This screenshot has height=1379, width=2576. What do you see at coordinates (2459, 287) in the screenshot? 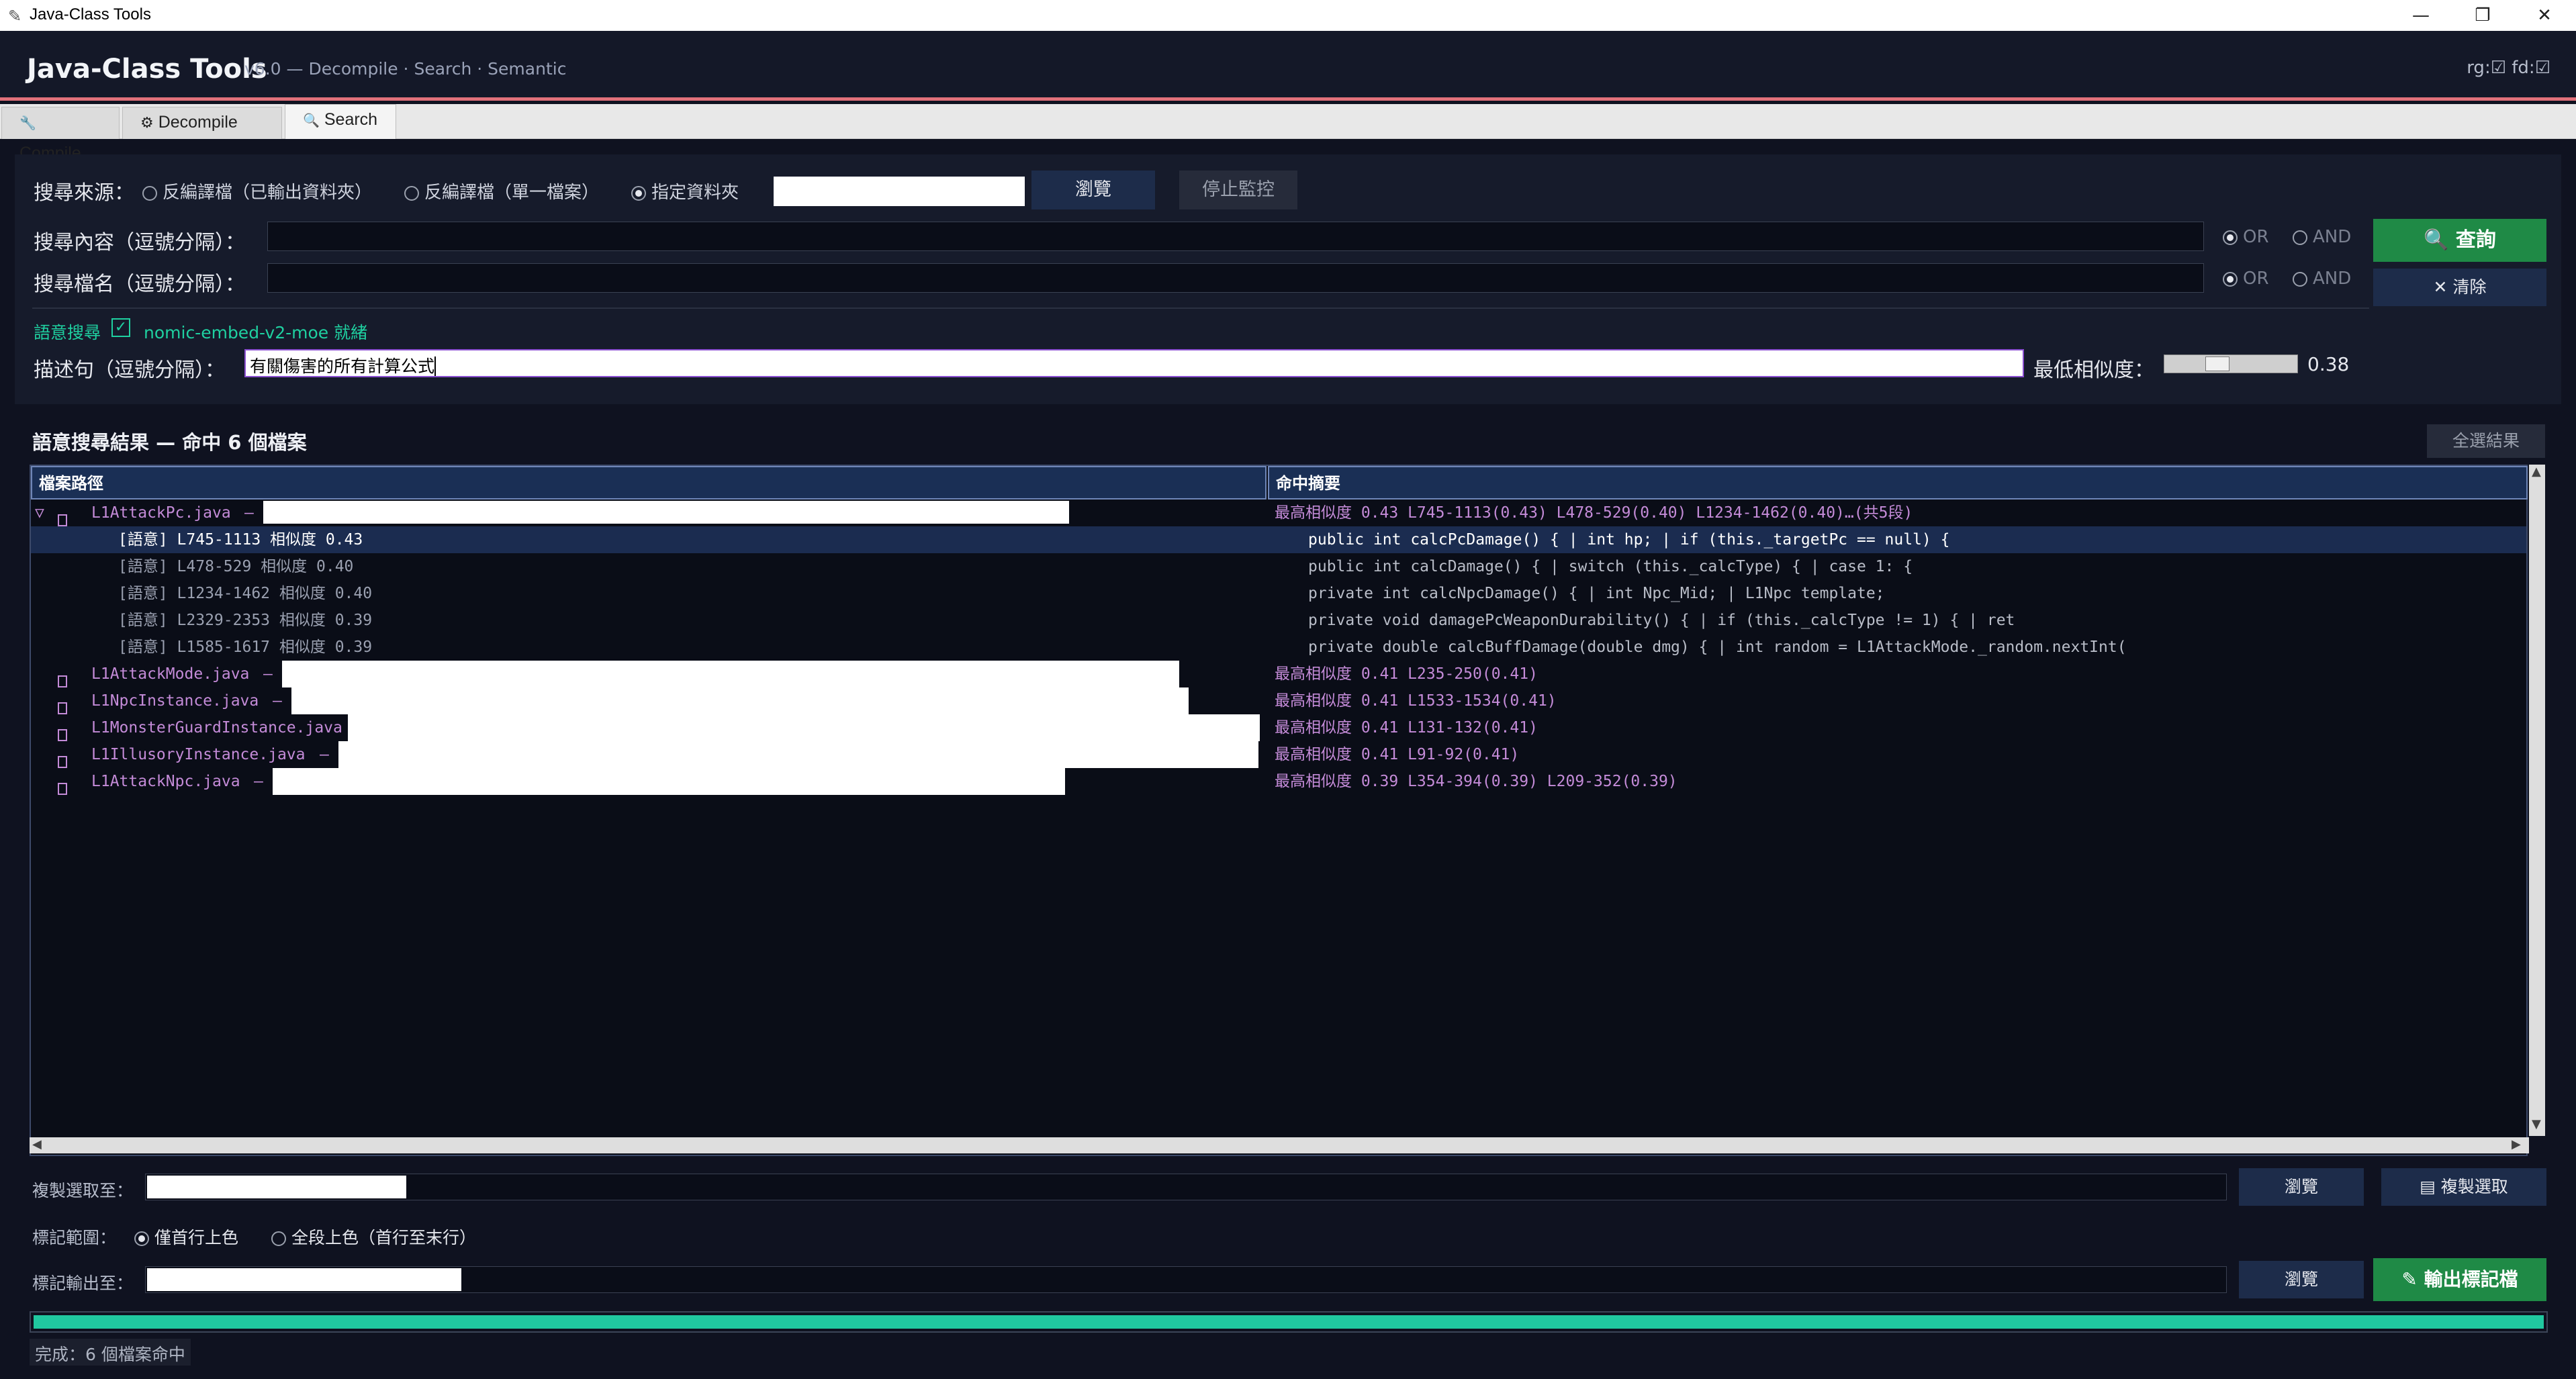
I see `clear-button: ✕ 清除` at bounding box center [2459, 287].